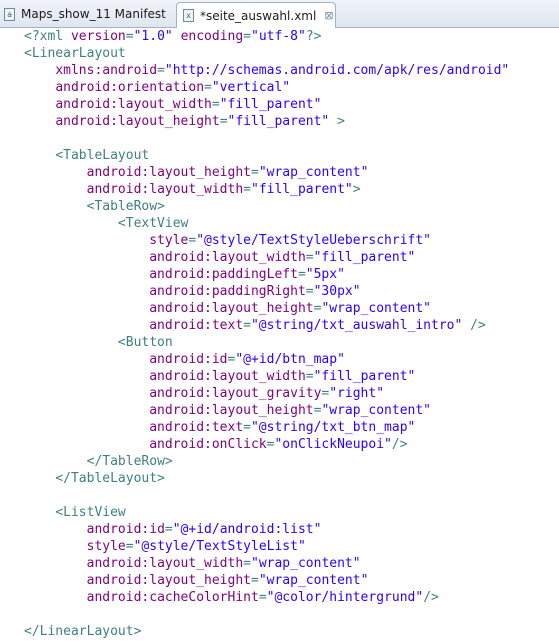 Image resolution: width=559 pixels, height=641 pixels. What do you see at coordinates (47, 36) in the screenshot?
I see `code-token: <?xml` at bounding box center [47, 36].